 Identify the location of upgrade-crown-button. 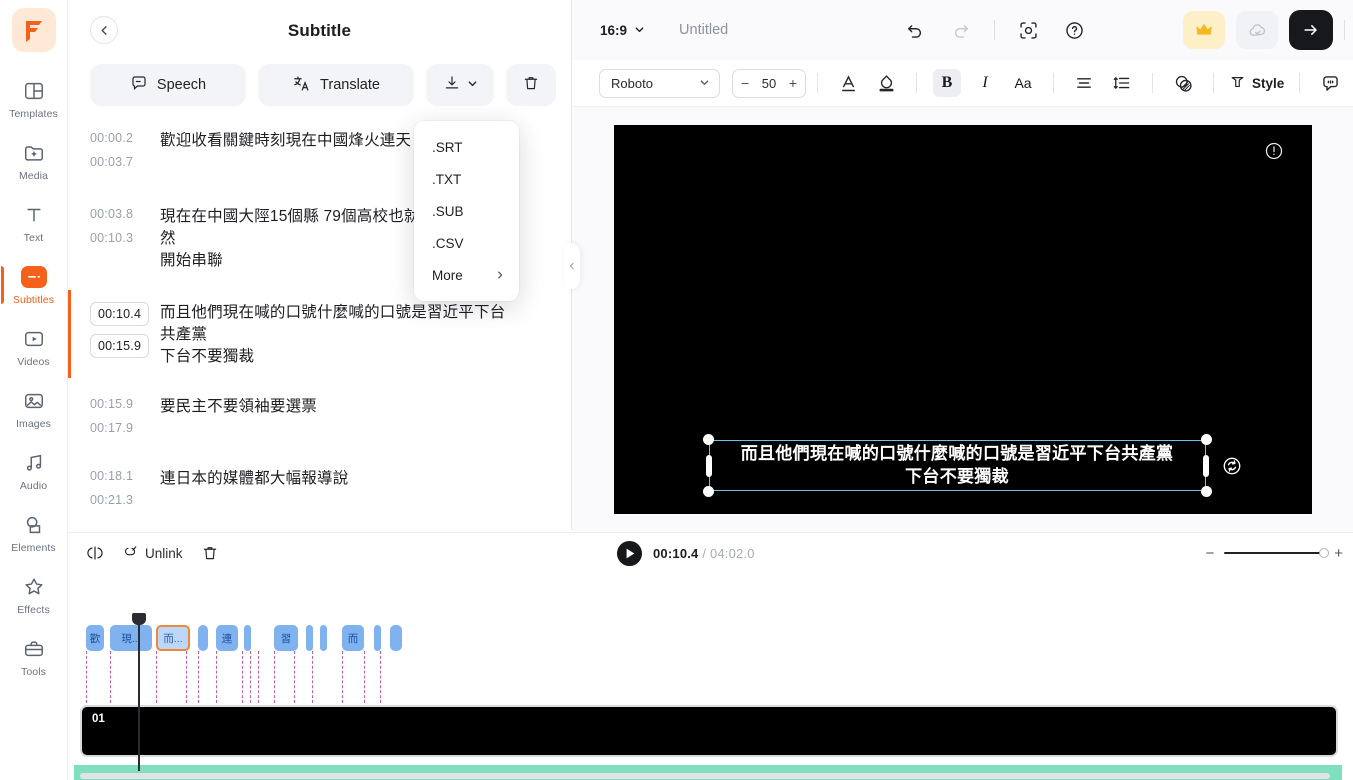
(1204, 30).